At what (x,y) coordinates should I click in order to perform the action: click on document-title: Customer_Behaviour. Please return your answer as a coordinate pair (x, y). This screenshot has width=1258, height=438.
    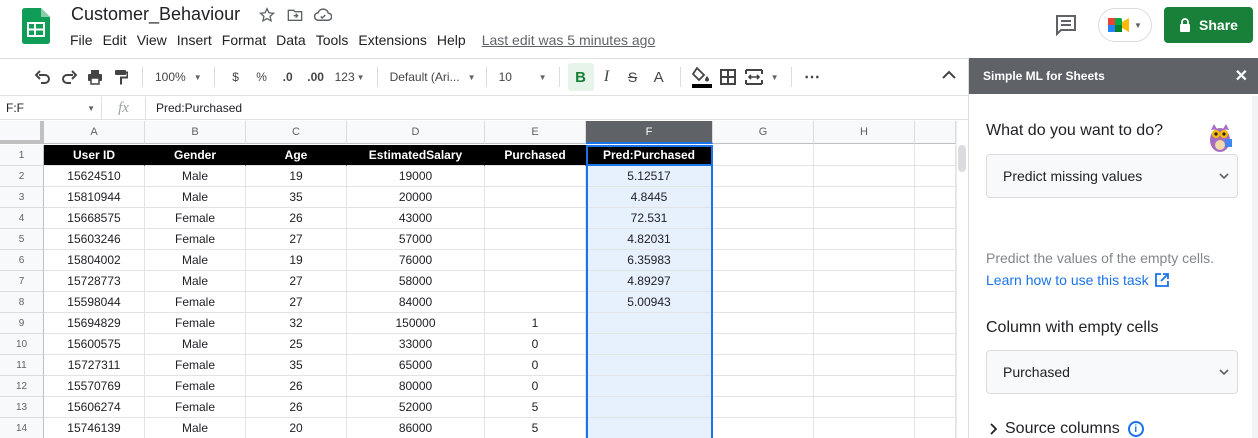
    Looking at the image, I should click on (155, 14).